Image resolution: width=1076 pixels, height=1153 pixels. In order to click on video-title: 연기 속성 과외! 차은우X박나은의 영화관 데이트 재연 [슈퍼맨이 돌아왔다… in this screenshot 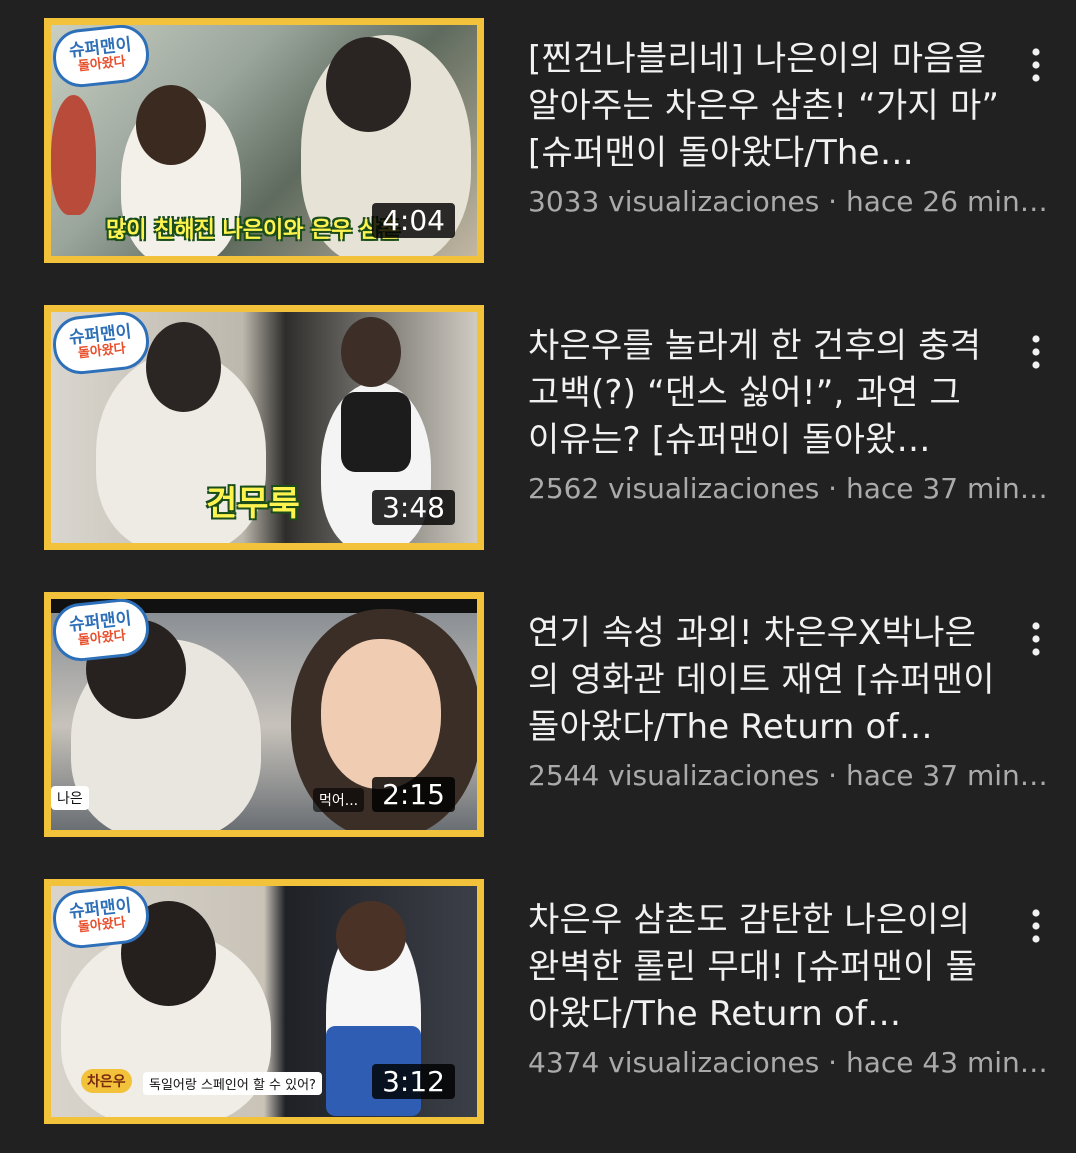, I will do `click(765, 680)`.